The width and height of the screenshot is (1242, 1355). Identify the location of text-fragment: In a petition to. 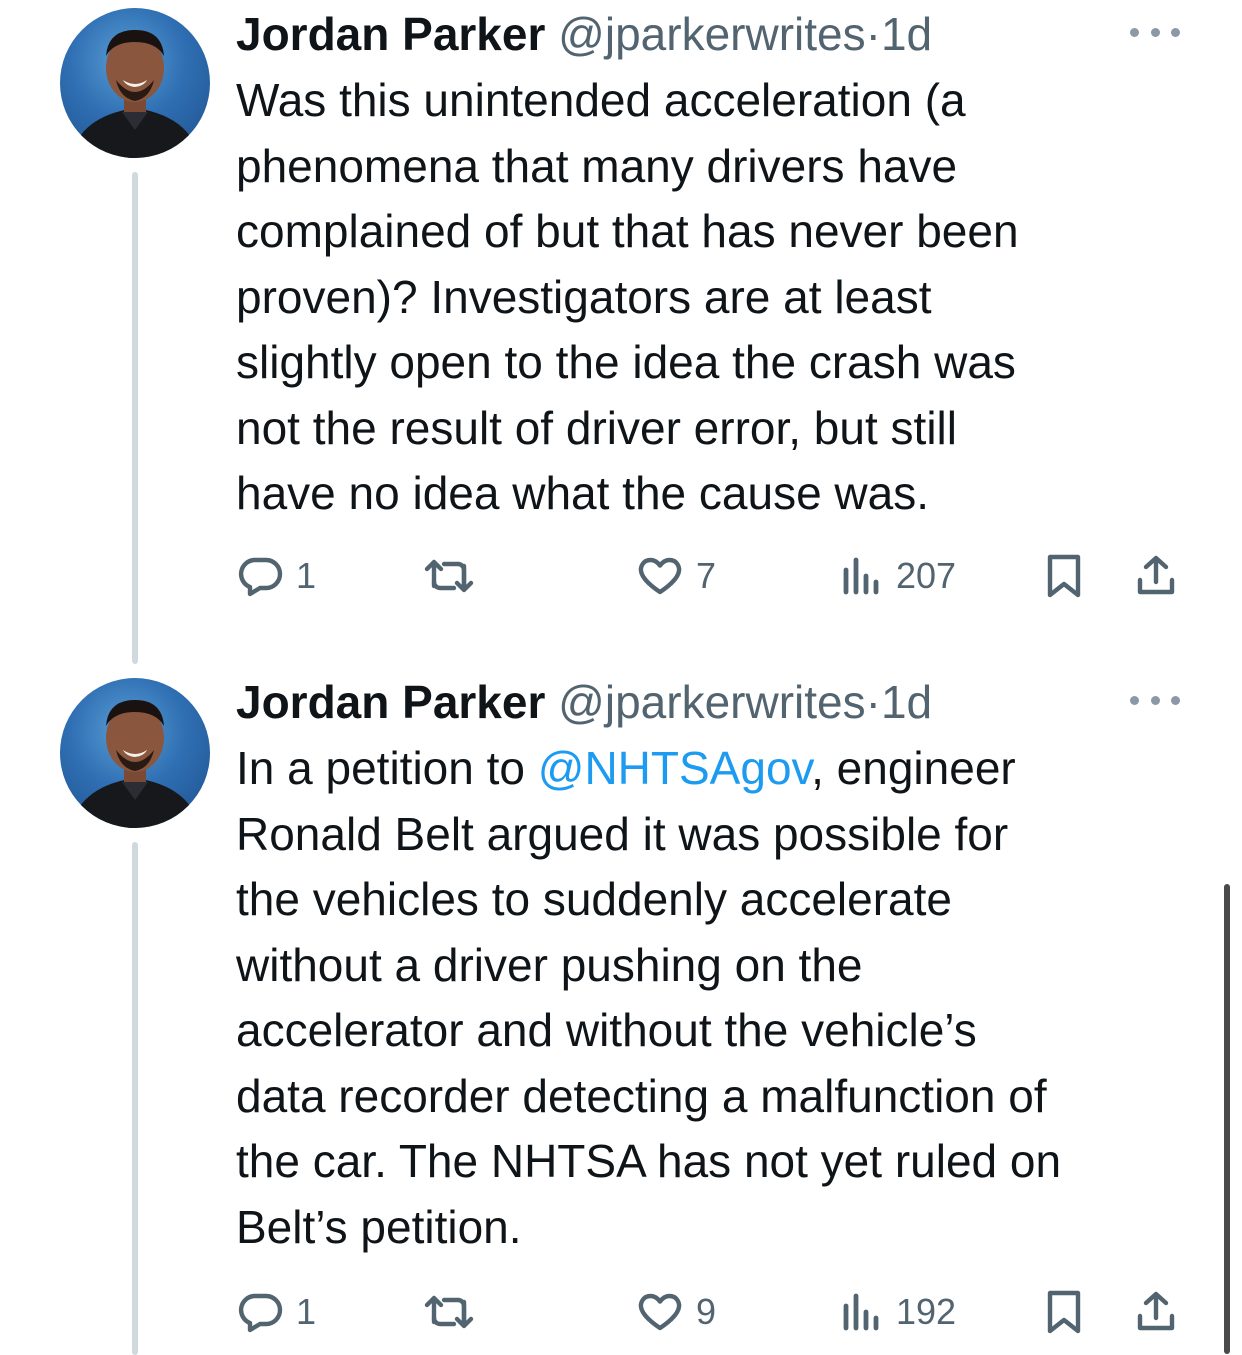
(387, 768).